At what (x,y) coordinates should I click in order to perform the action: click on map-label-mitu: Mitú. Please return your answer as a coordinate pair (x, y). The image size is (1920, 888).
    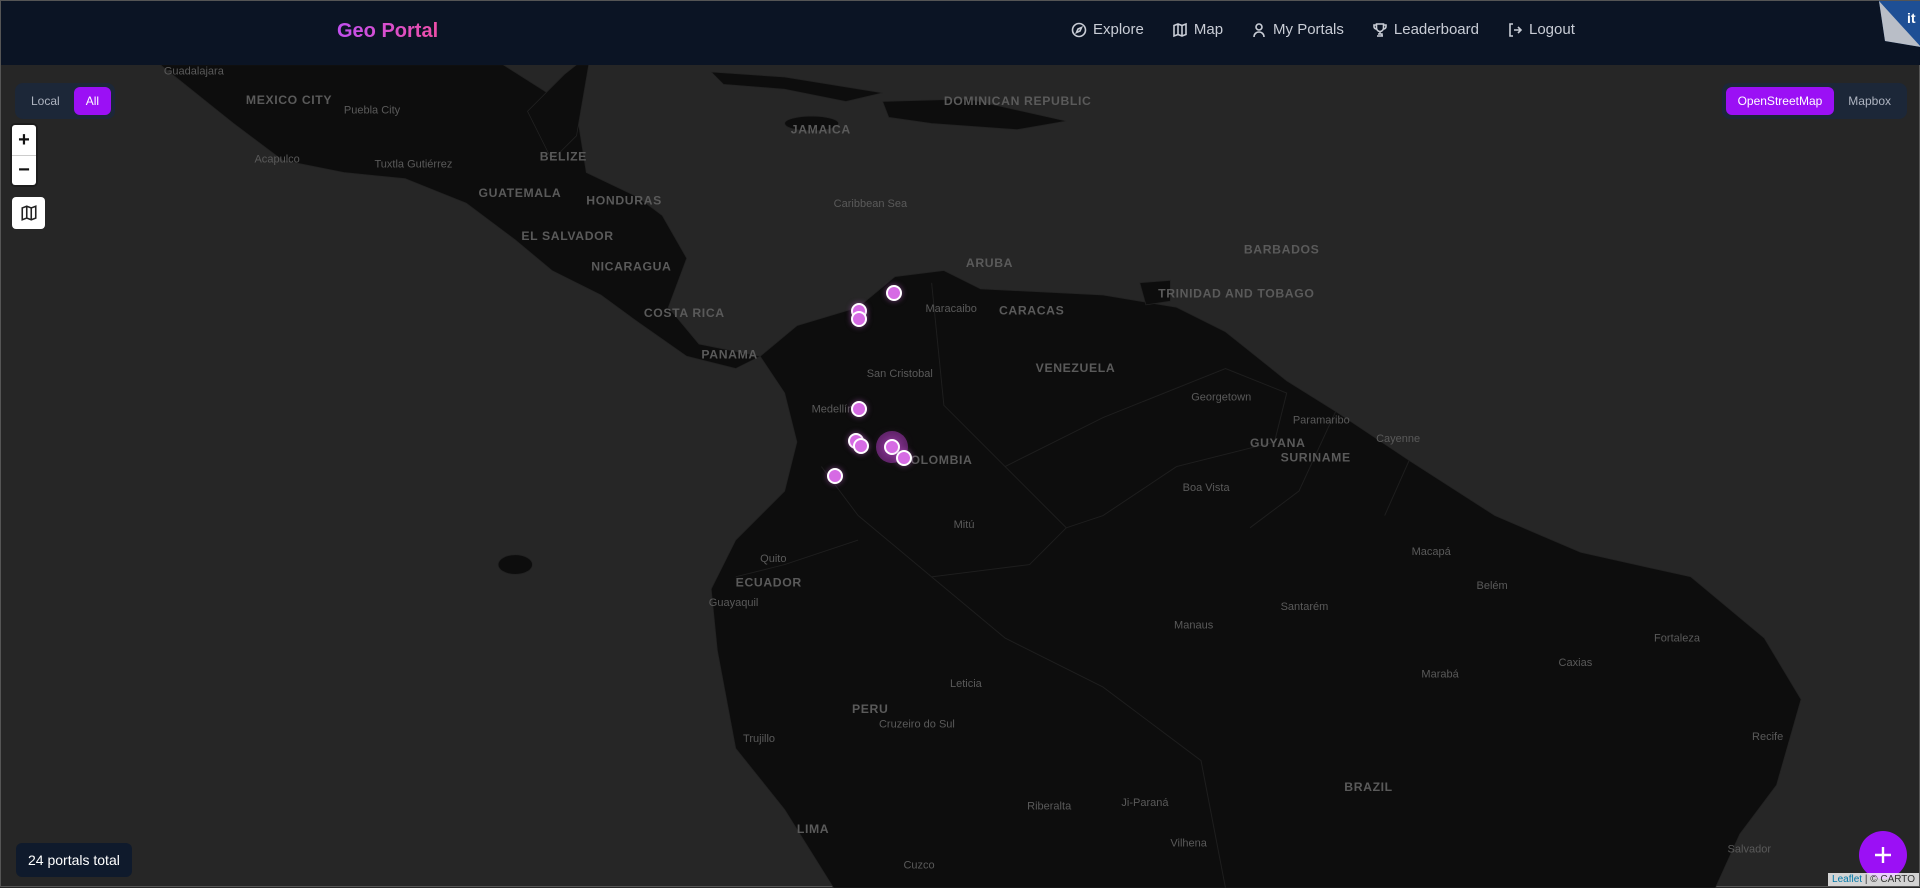
    Looking at the image, I should click on (964, 525).